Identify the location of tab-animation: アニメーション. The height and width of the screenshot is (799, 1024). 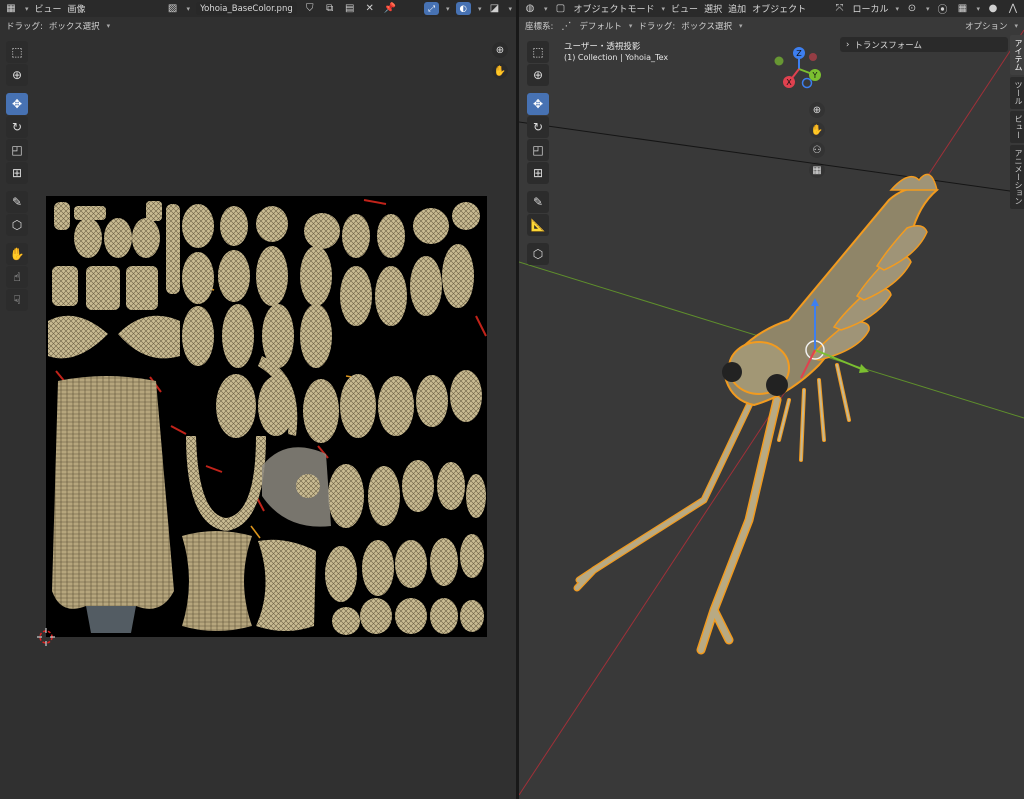
(1017, 177).